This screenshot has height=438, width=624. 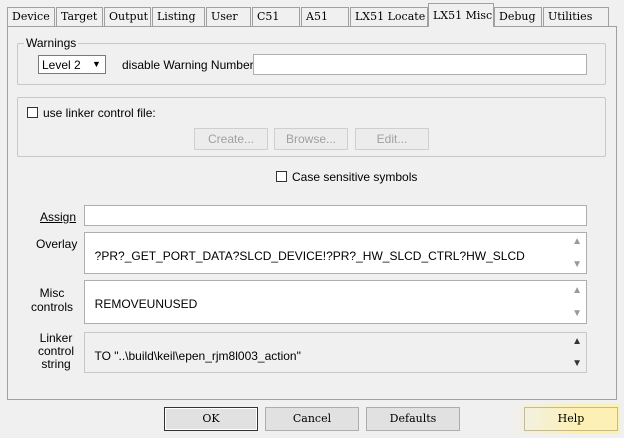 What do you see at coordinates (325, 16) in the screenshot?
I see `tab-a51: A51` at bounding box center [325, 16].